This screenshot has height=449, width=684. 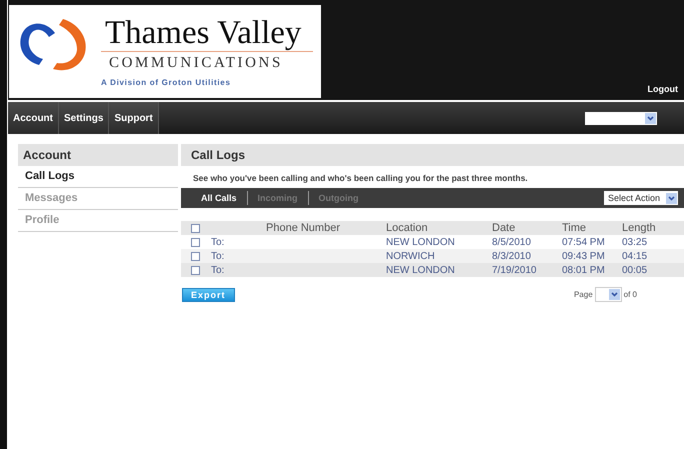 I want to click on table-cell-text: 09:43 PM, so click(x=584, y=256).